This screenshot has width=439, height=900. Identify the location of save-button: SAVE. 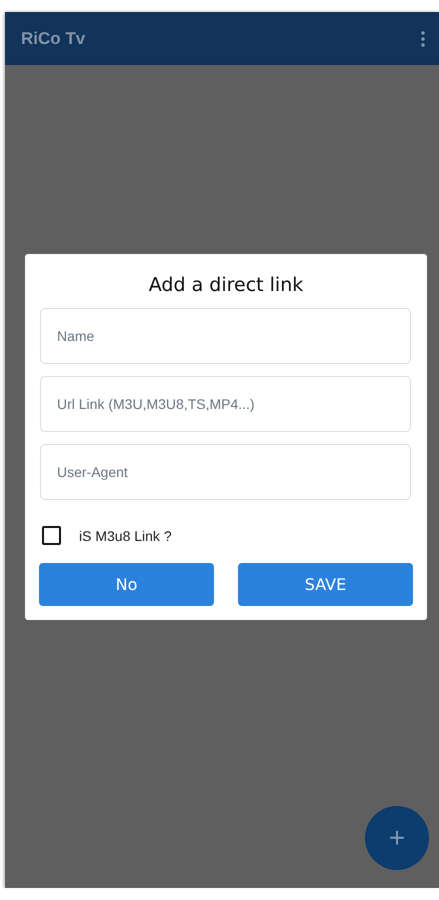
(325, 584).